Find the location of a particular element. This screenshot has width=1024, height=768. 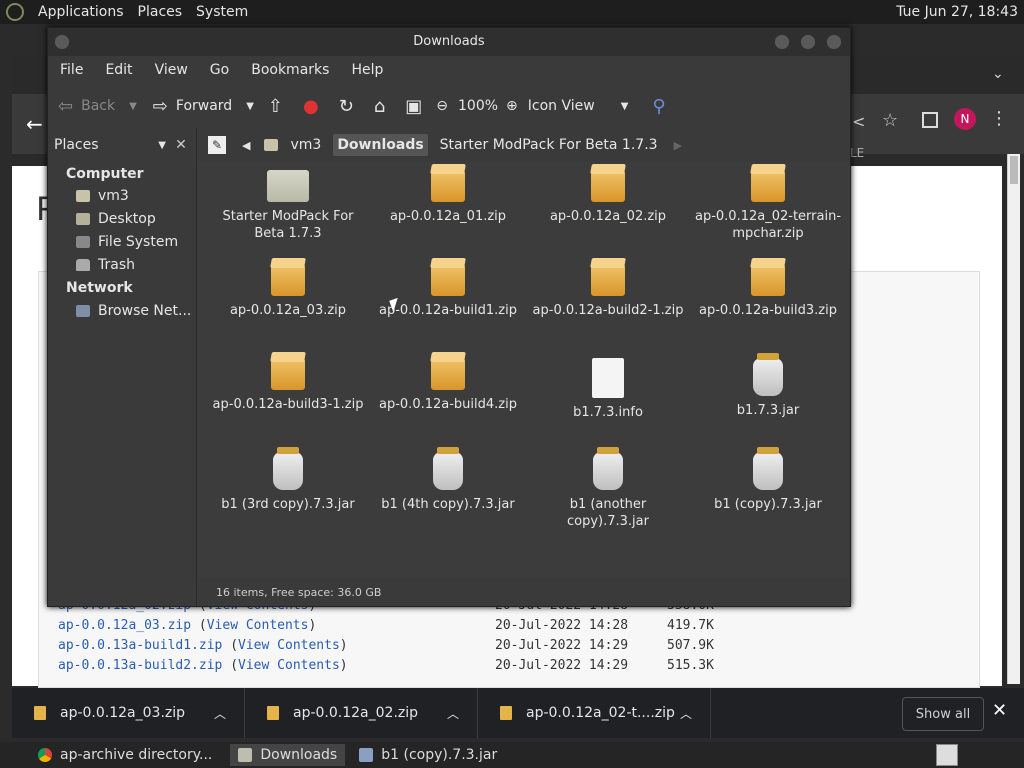

taskbar-item-downloads: Downloads is located at coordinates (288, 755).